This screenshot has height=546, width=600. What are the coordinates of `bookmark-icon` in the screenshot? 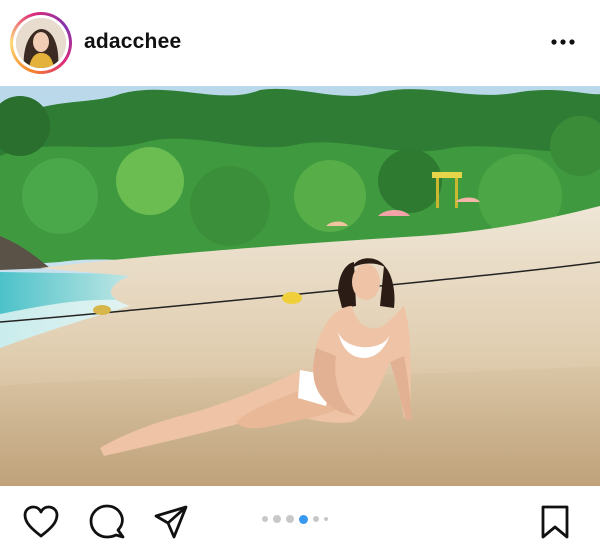 It's located at (555, 522).